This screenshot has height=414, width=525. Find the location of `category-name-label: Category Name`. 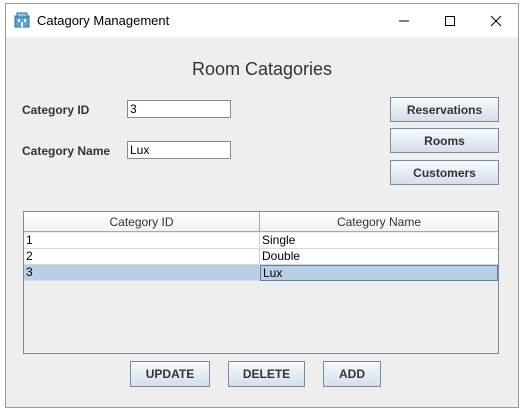

category-name-label: Category Name is located at coordinates (66, 151).